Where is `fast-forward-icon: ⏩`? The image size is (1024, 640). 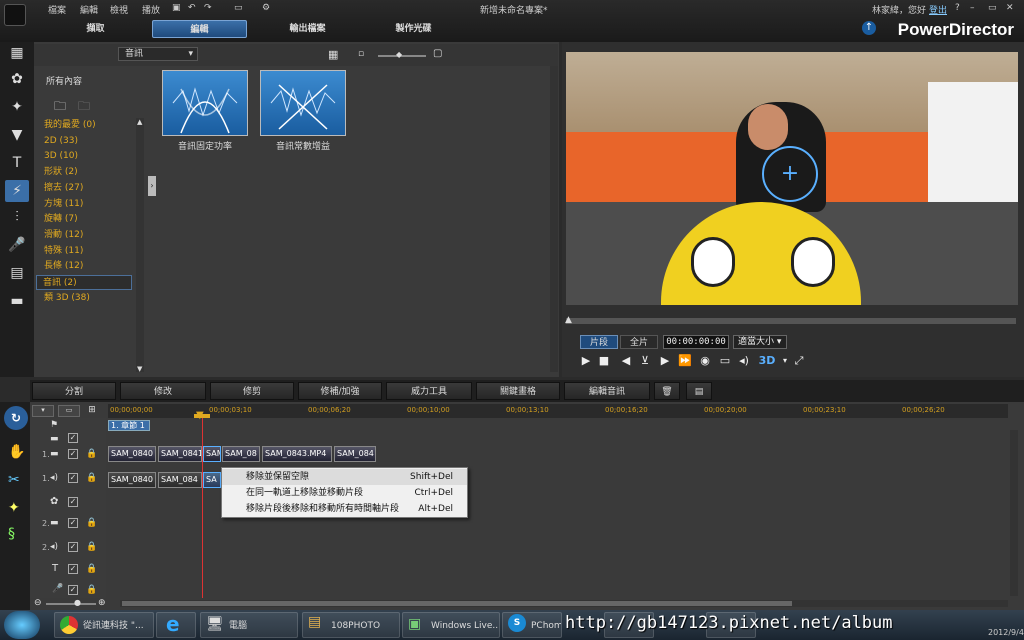
fast-forward-icon: ⏩ is located at coordinates (685, 361).